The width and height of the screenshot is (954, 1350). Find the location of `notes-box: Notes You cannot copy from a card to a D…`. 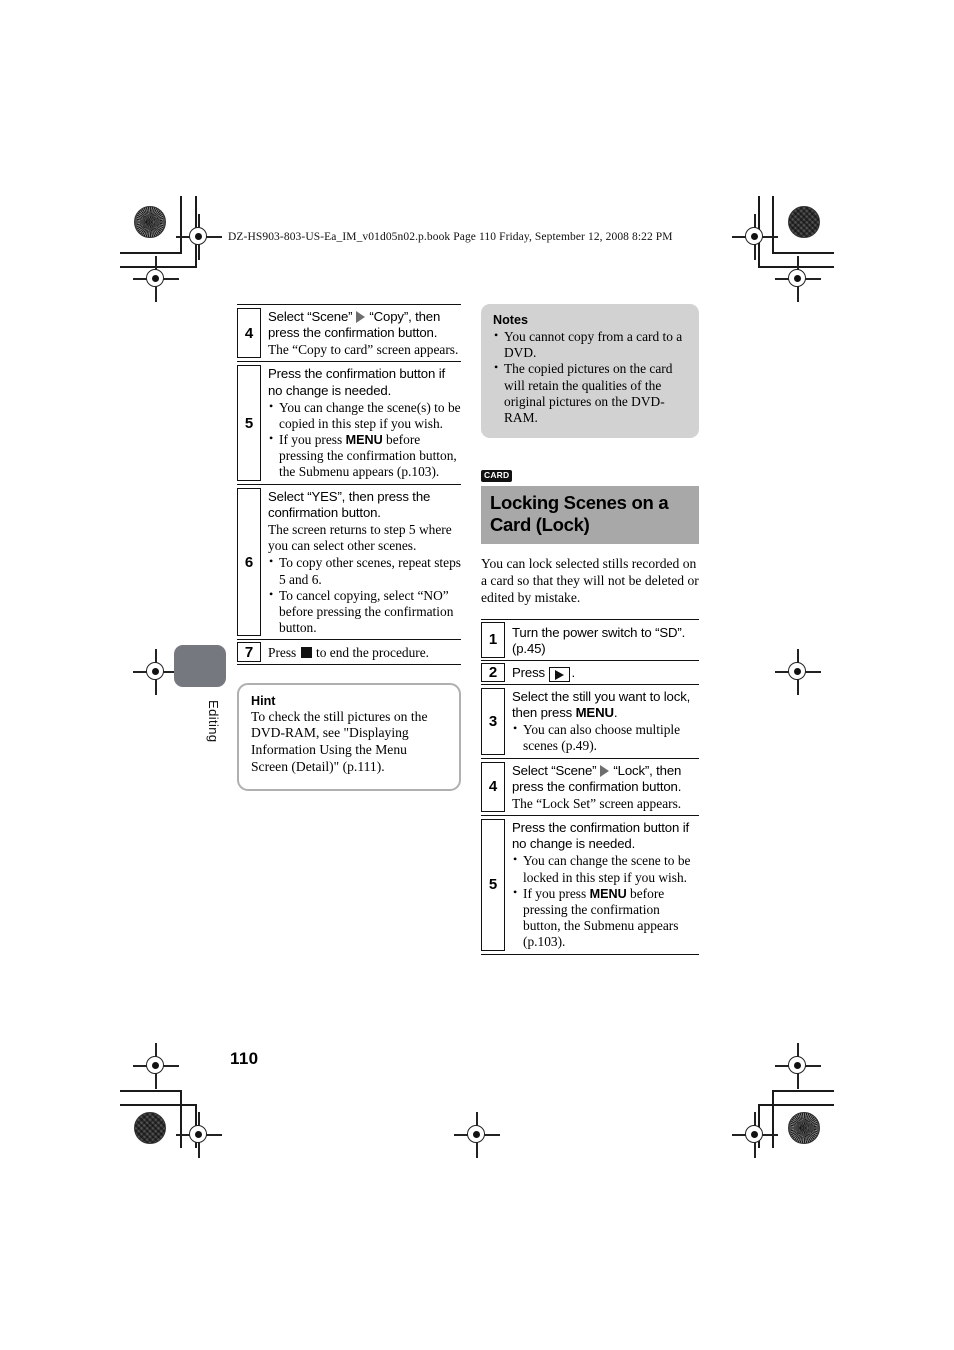

notes-box: Notes You cannot copy from a card to a D… is located at coordinates (590, 371).